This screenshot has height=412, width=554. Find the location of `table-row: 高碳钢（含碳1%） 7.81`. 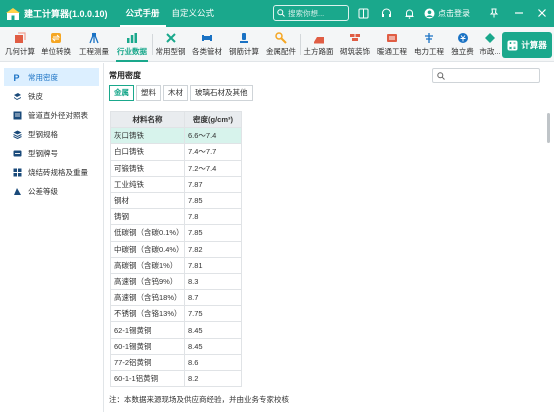

table-row: 高碳钢（含碳1%） 7.81 is located at coordinates (176, 265).